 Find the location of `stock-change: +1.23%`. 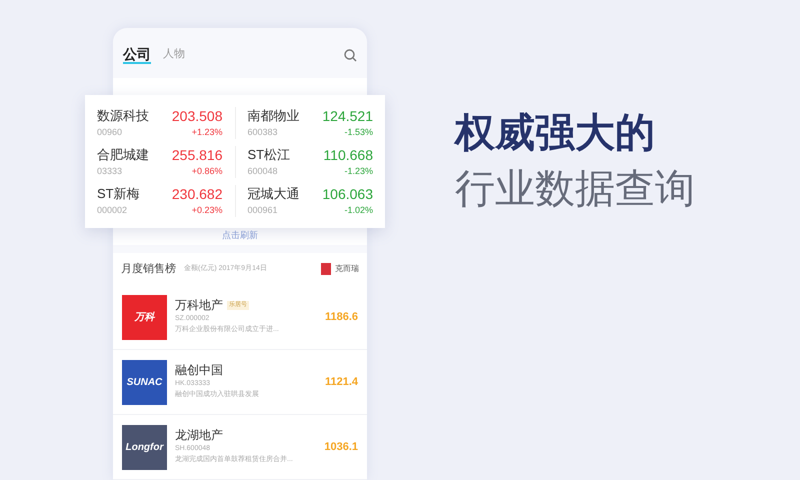

stock-change: +1.23% is located at coordinates (207, 132).